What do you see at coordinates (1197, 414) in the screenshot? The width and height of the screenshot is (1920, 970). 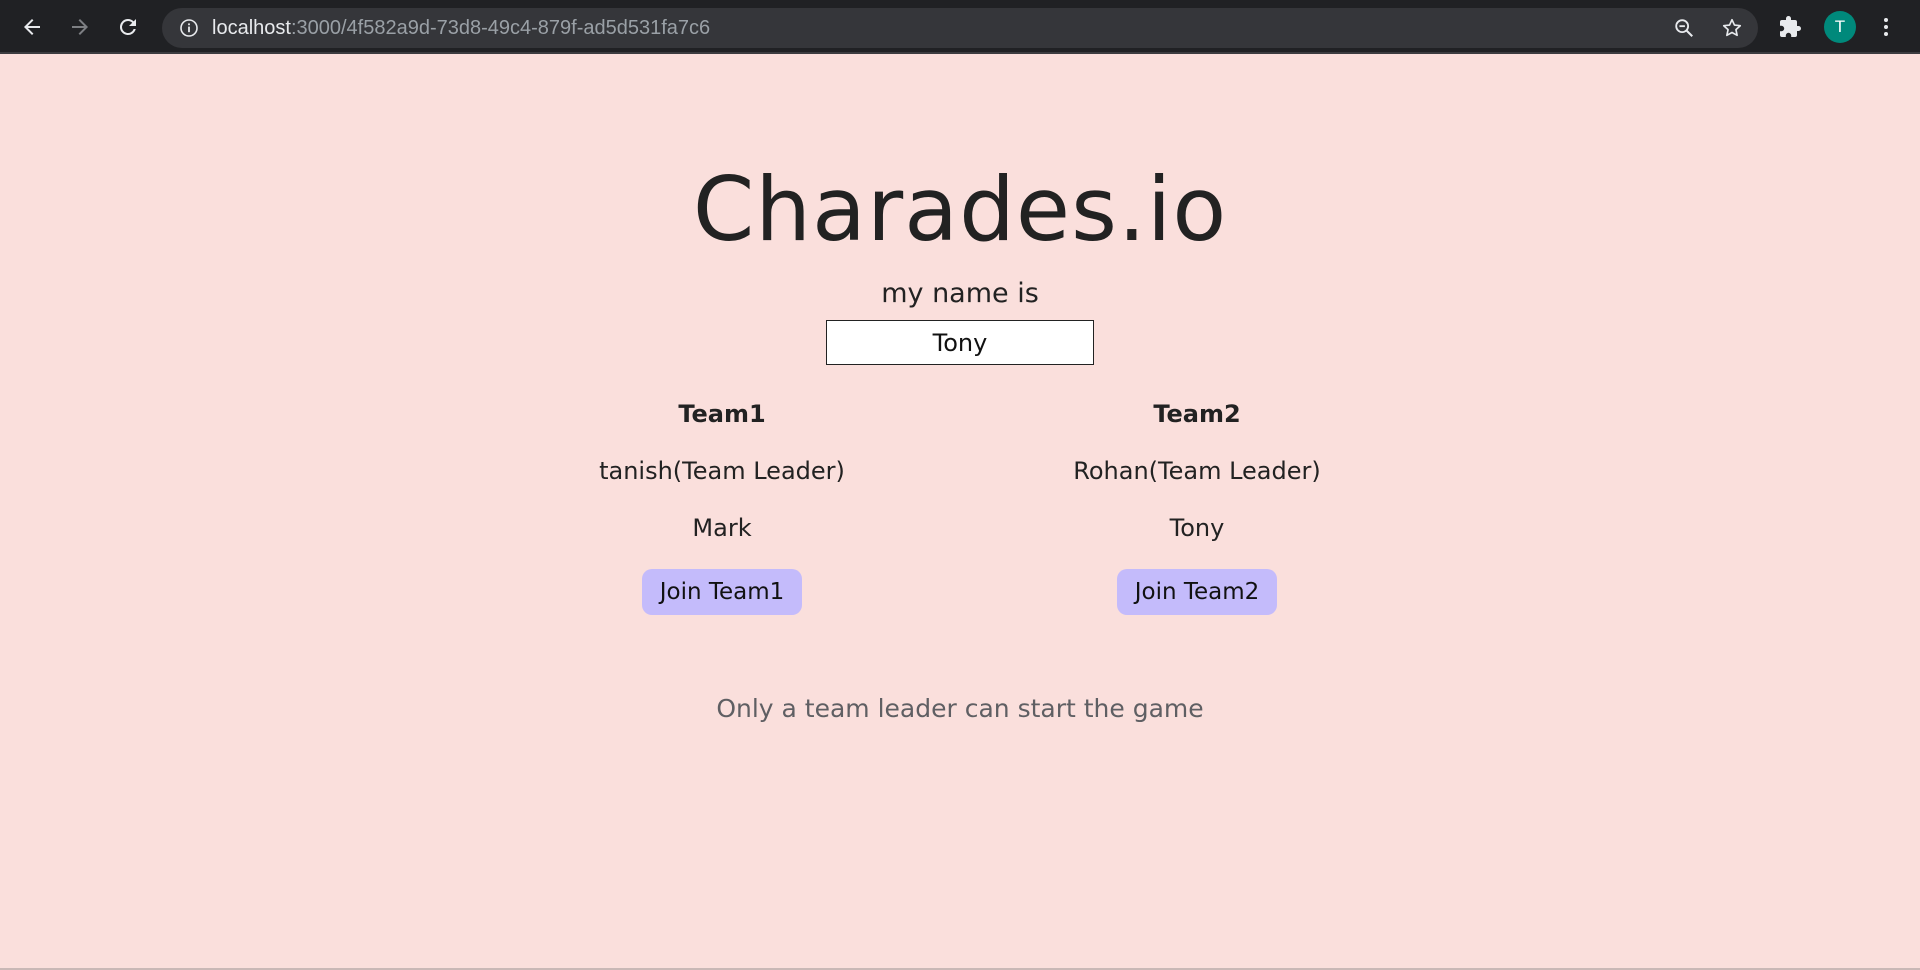 I see `team2-title: Team2` at bounding box center [1197, 414].